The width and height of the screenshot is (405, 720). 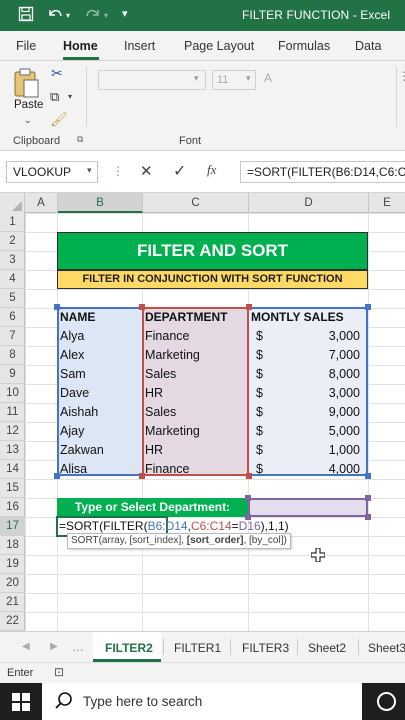 What do you see at coordinates (386, 701) in the screenshot?
I see `cortana-icon` at bounding box center [386, 701].